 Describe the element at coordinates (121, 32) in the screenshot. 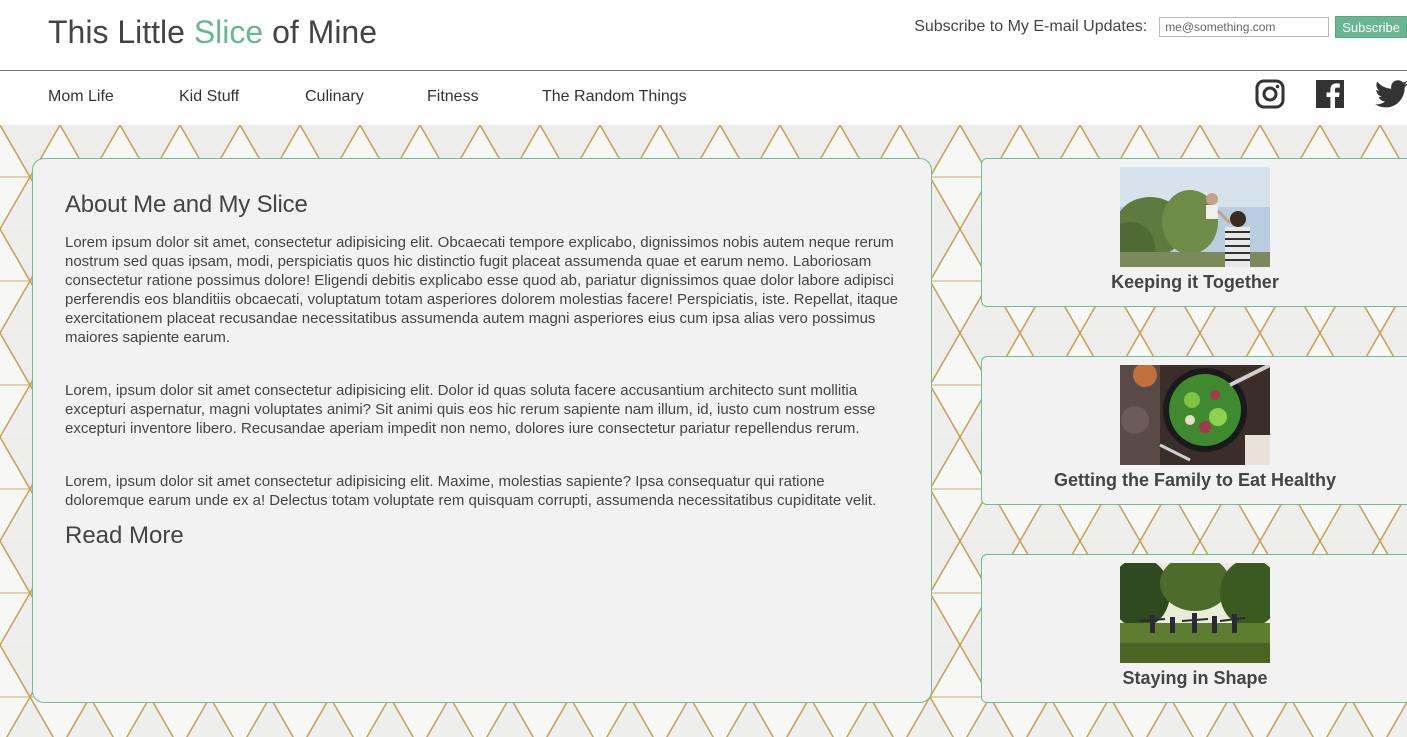

I see `site-title-part1: This Little` at that location.